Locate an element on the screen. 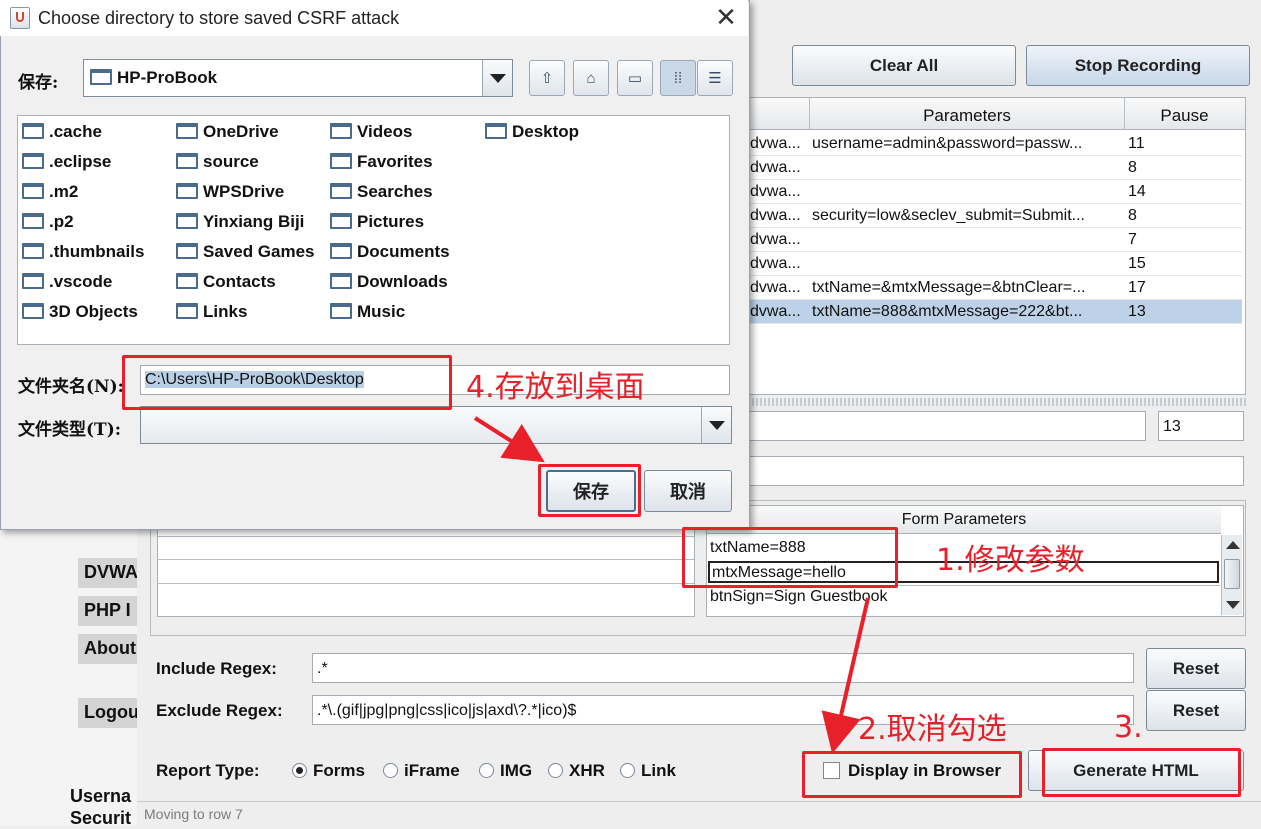 The height and width of the screenshot is (829, 1261). table-row: dvwa... 8 is located at coordinates (996, 168).